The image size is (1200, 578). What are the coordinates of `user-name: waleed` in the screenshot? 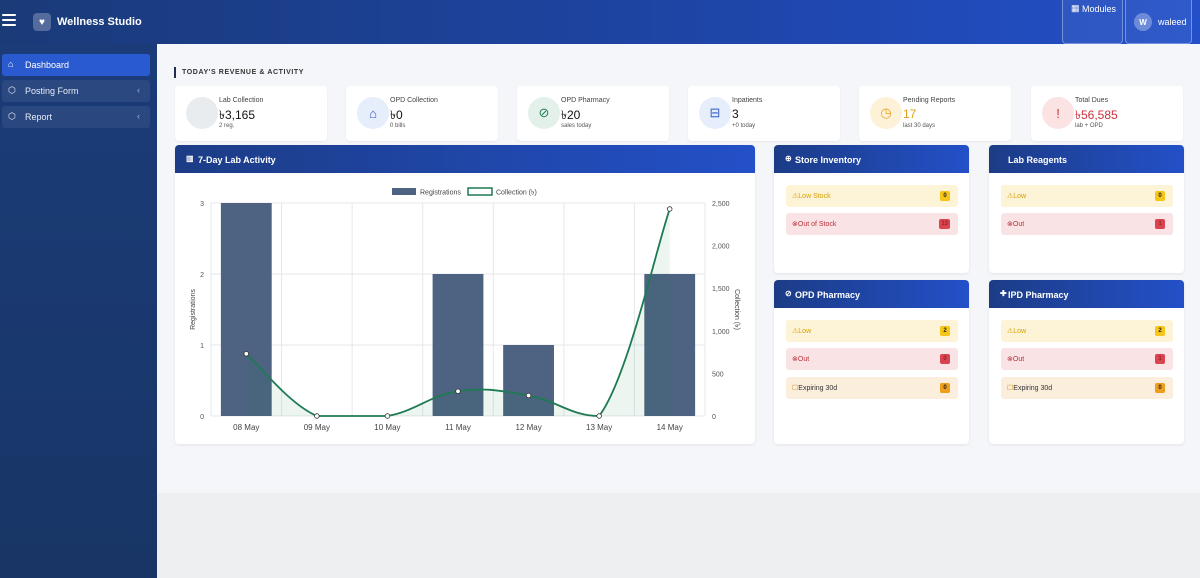 It's located at (1172, 22).